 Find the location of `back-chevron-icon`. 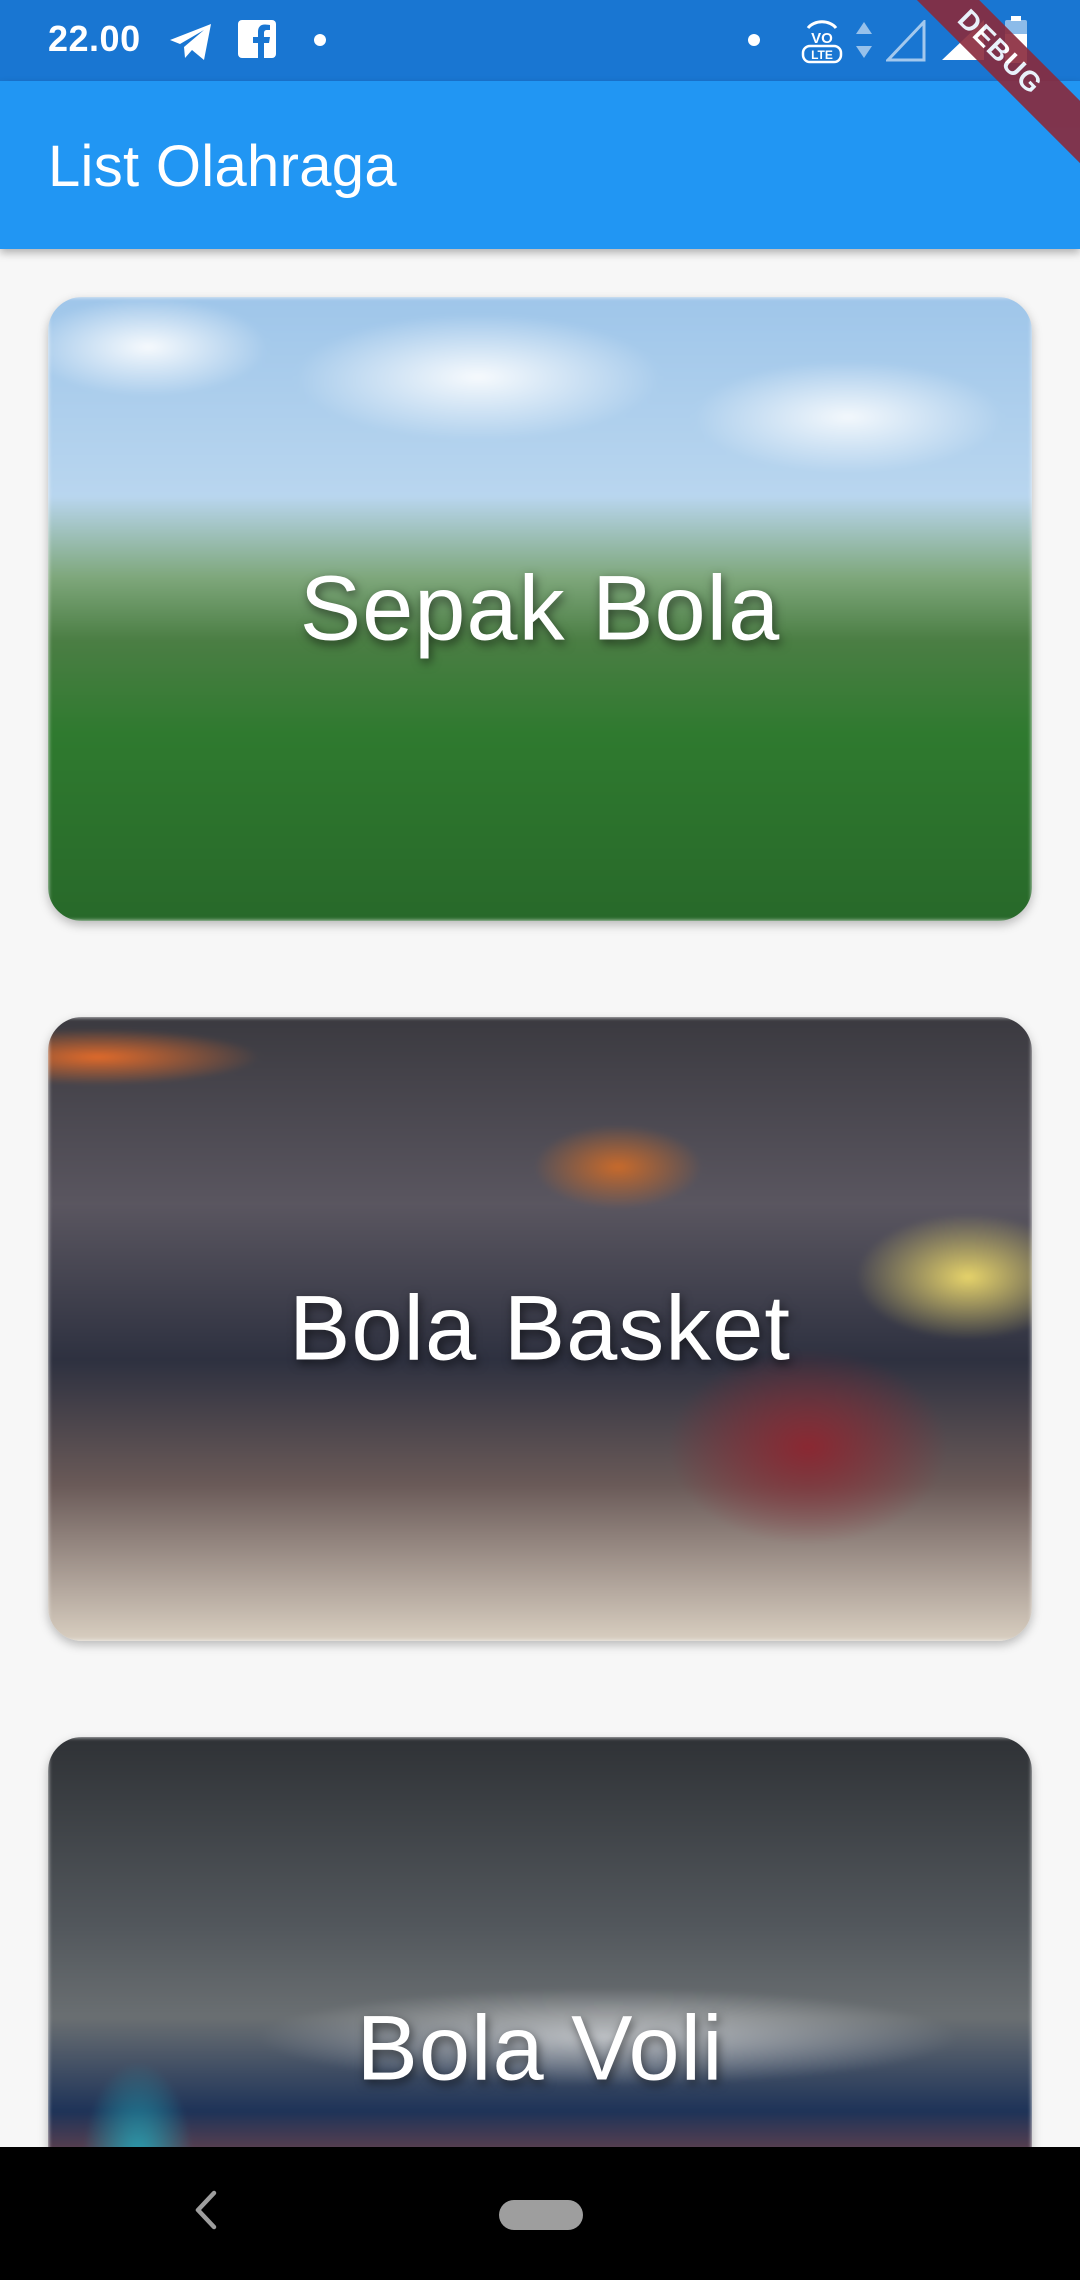

back-chevron-icon is located at coordinates (206, 2210).